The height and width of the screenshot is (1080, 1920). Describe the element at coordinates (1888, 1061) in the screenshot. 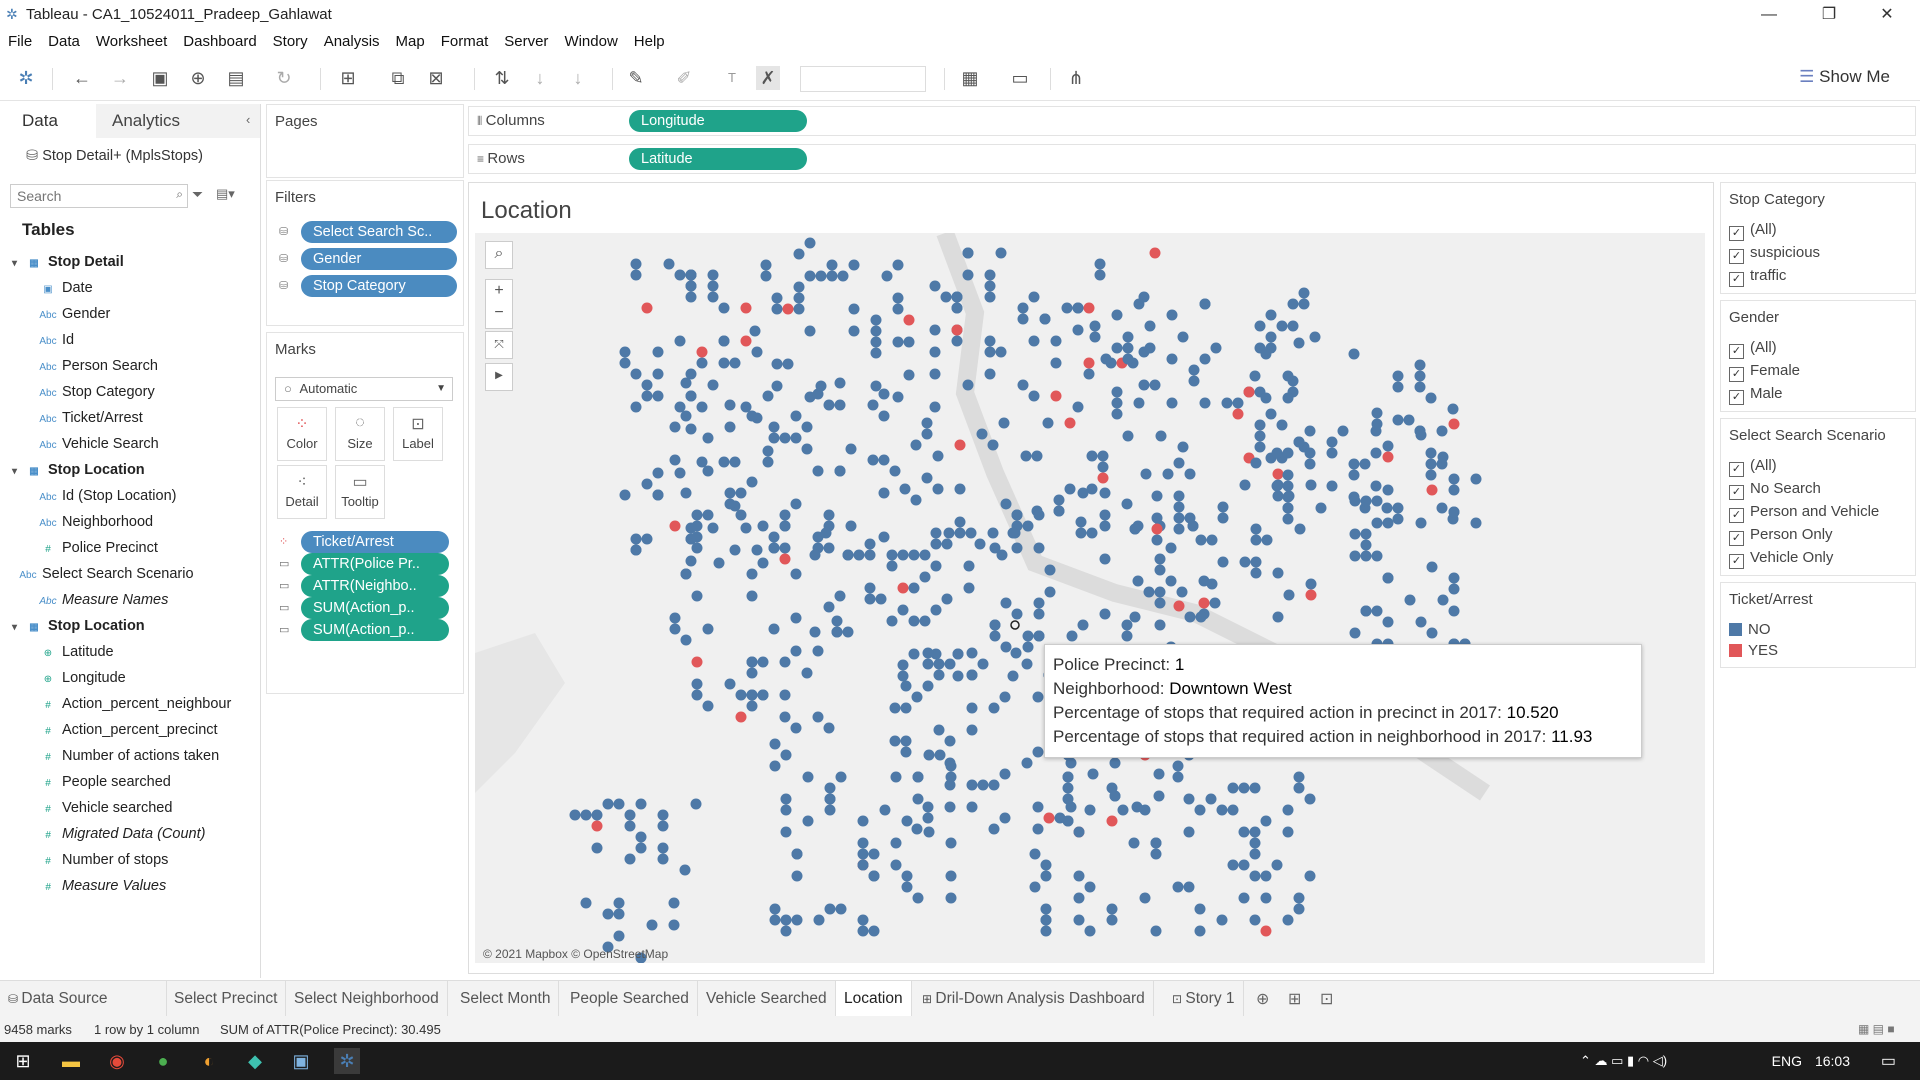

I see `notifications-icon: ▭` at that location.